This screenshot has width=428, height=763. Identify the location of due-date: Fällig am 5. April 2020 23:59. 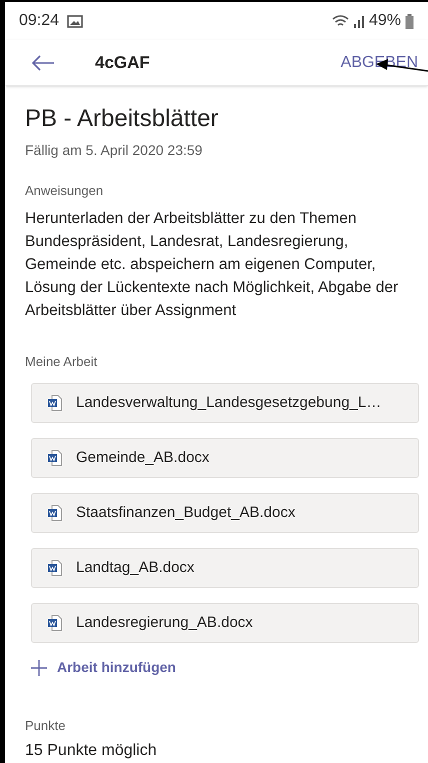
(114, 150).